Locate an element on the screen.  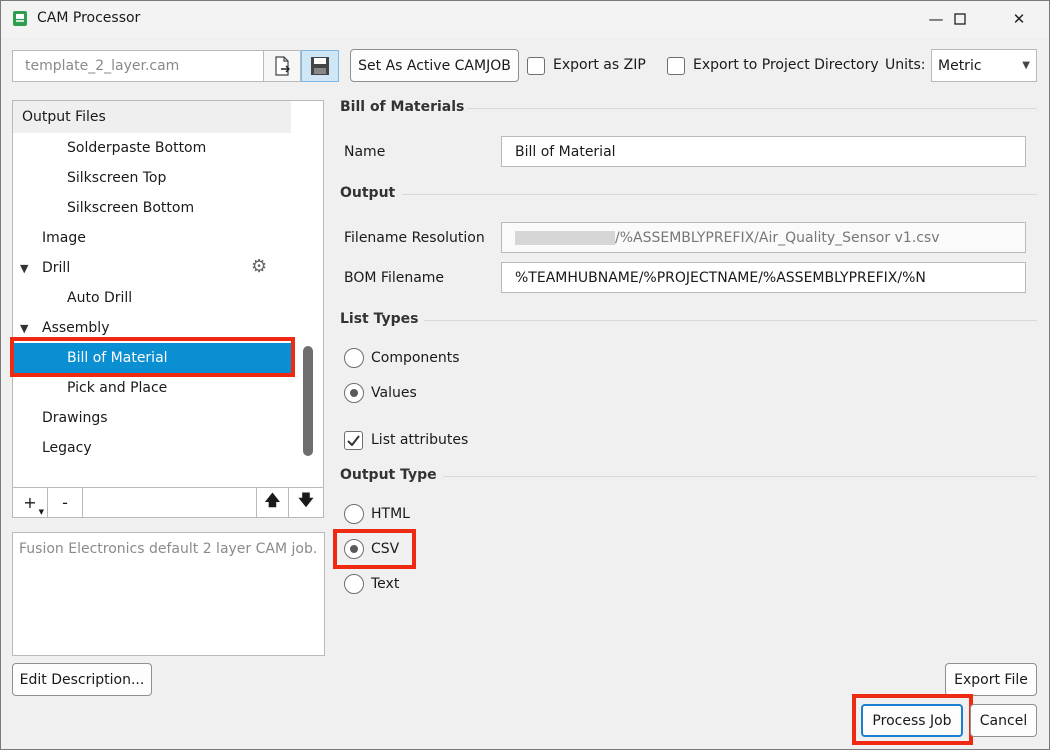
radio-selected-dot is located at coordinates (354, 393).